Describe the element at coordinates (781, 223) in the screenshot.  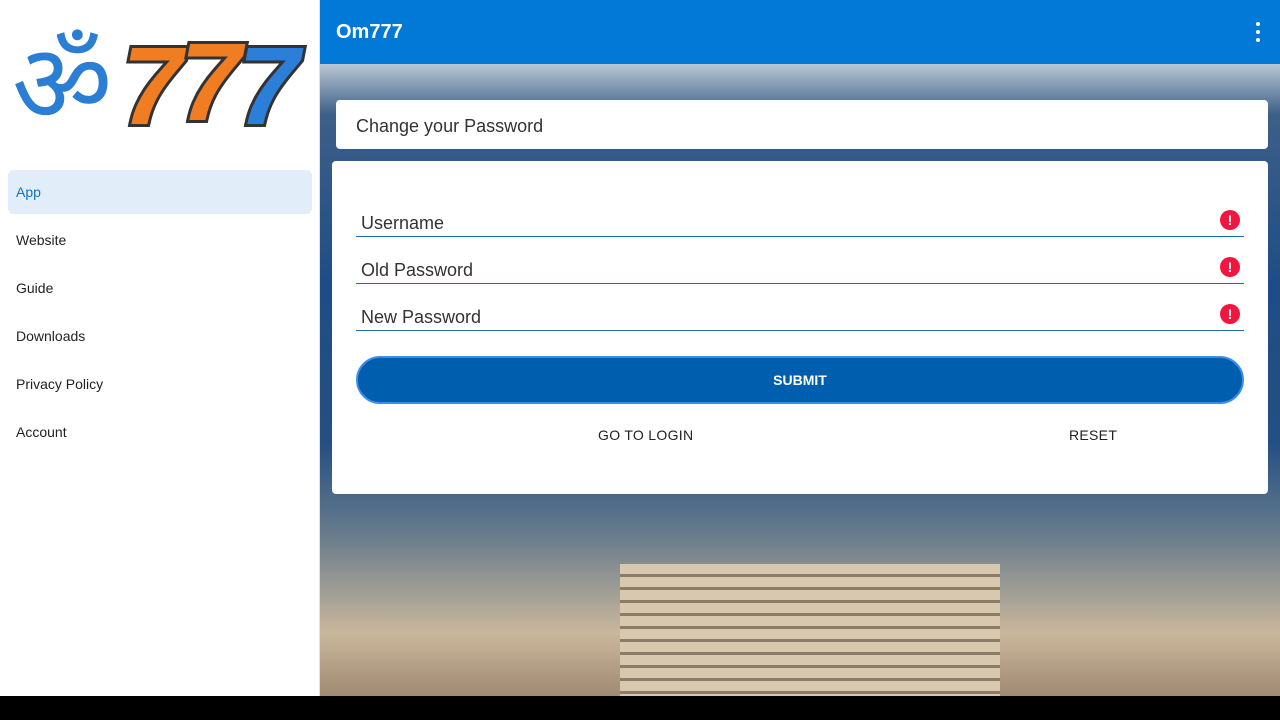
I see `username-input` at that location.